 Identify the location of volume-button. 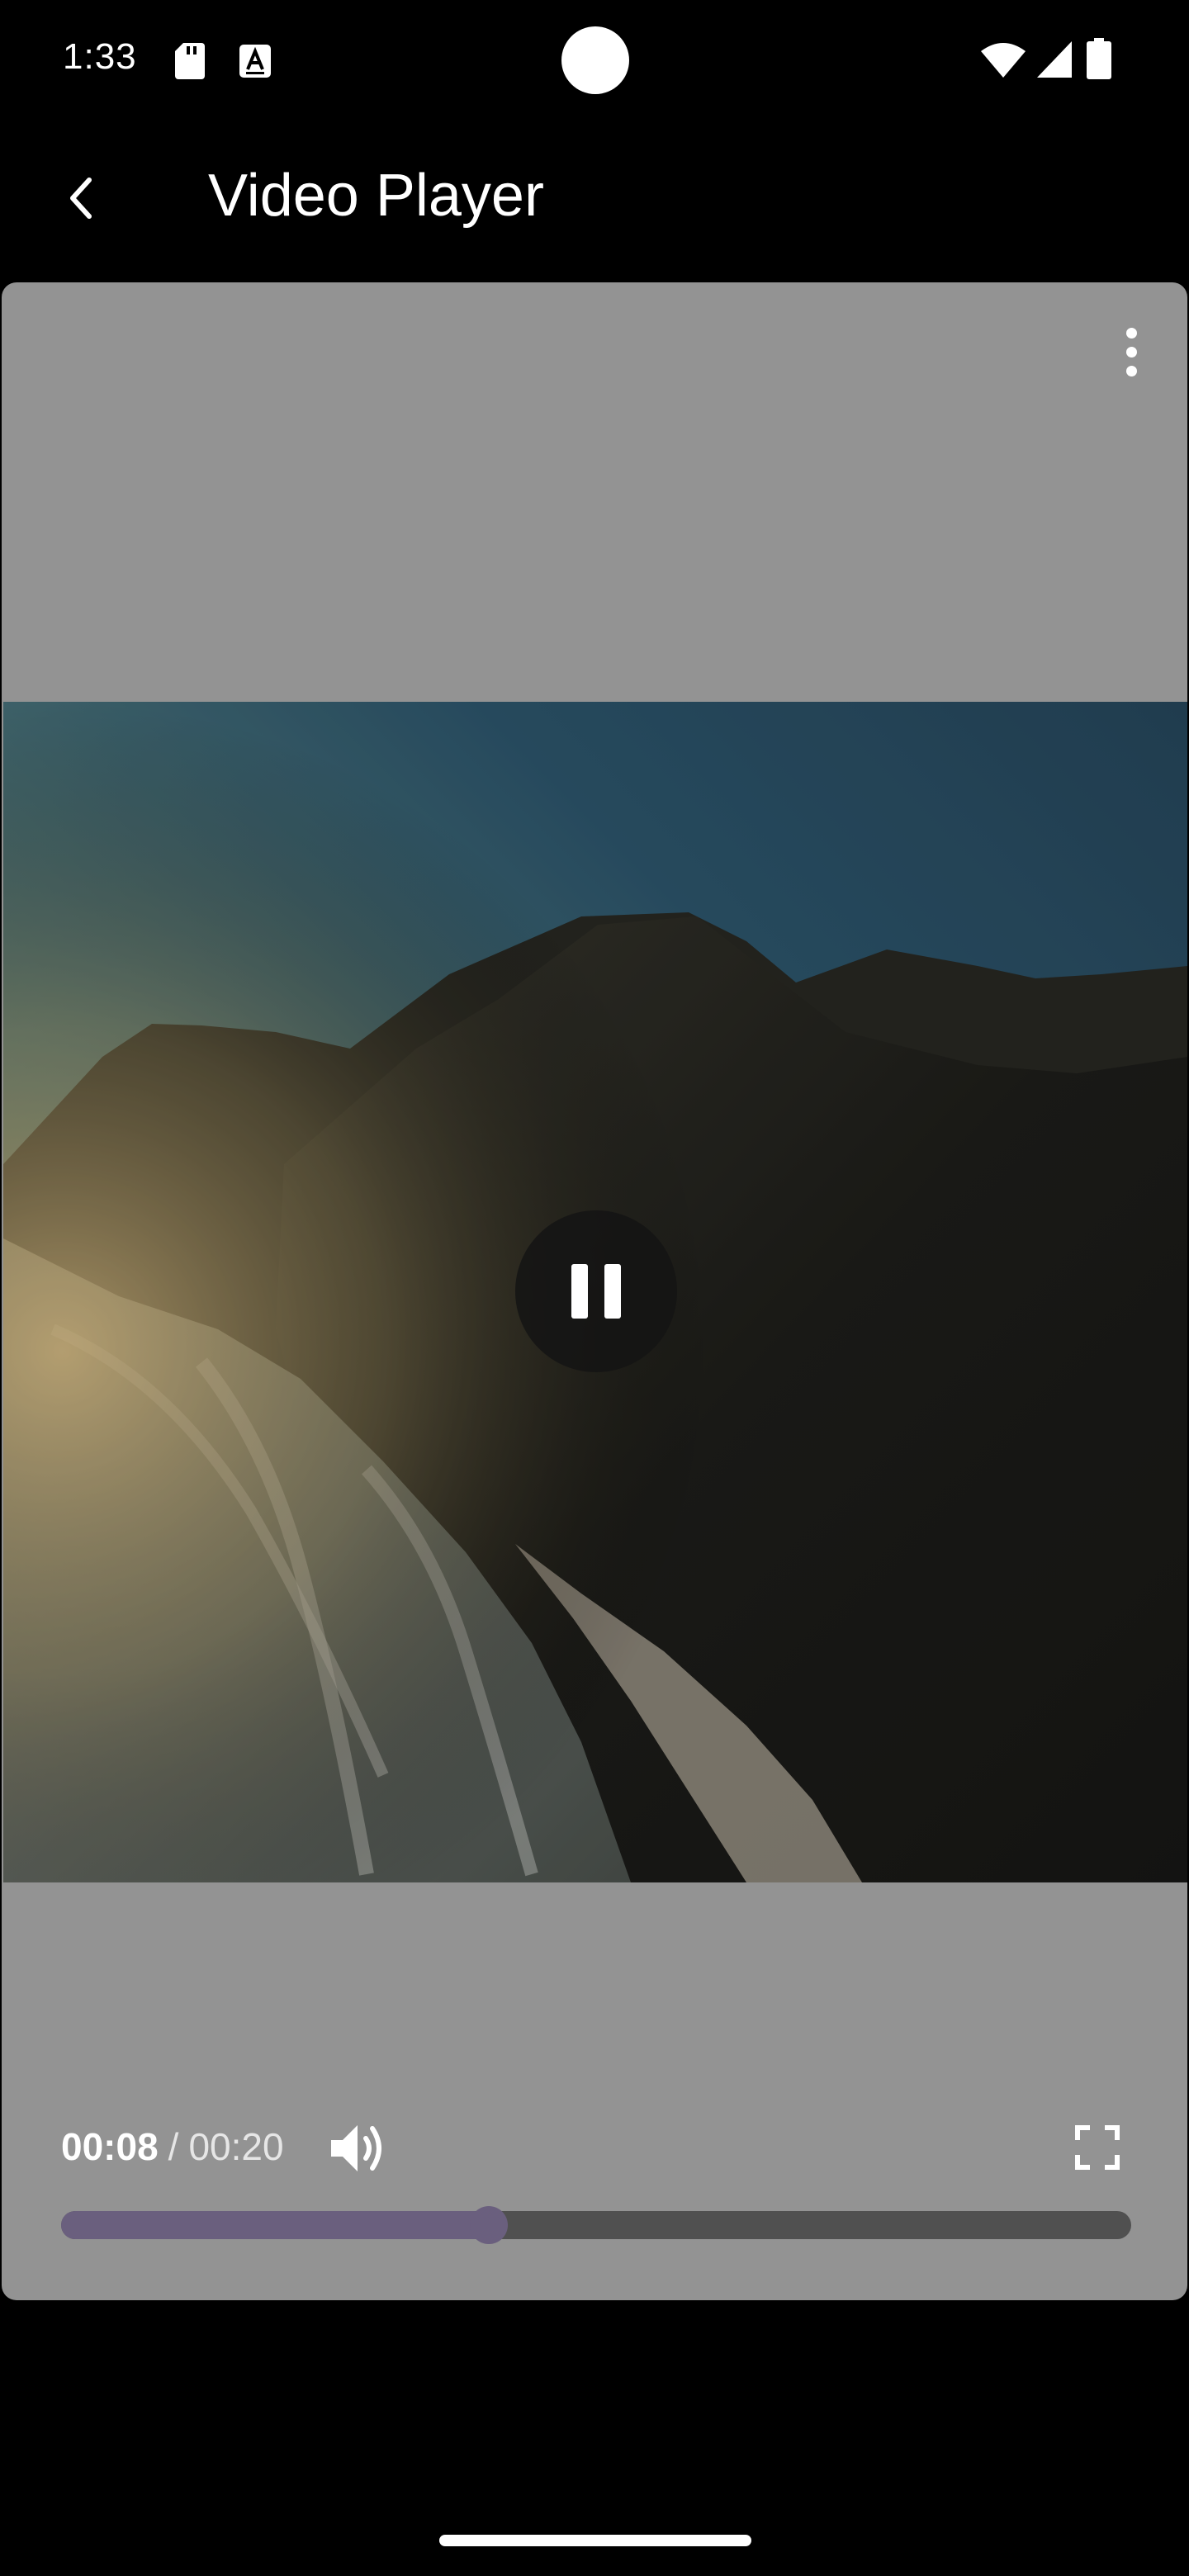
(358, 2150).